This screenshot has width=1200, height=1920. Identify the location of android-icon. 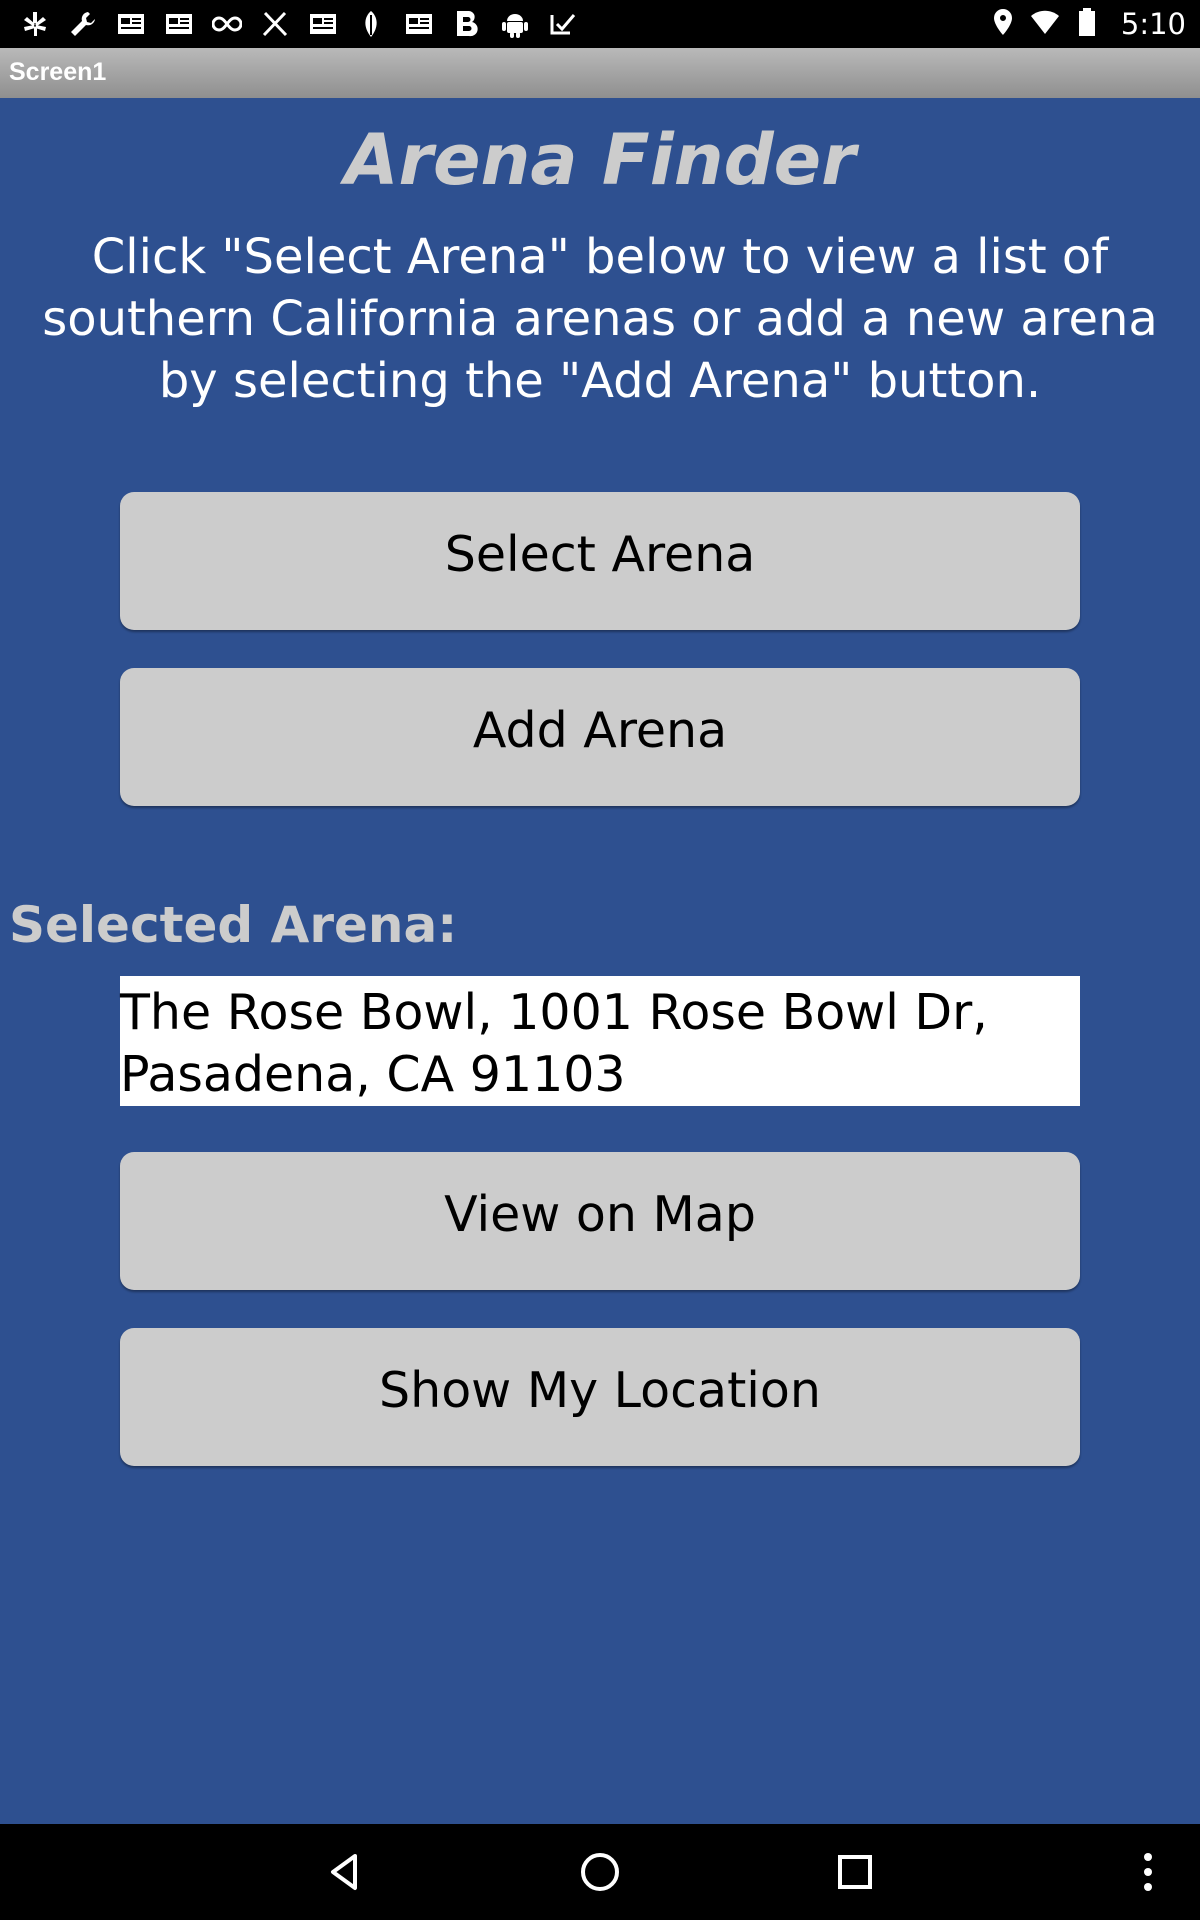
(515, 24).